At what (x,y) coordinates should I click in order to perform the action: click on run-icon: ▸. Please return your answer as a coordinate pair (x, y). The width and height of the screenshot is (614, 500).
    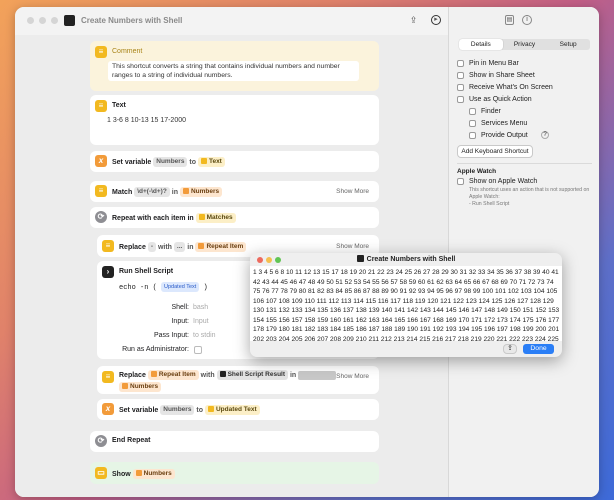
    Looking at the image, I should click on (436, 20).